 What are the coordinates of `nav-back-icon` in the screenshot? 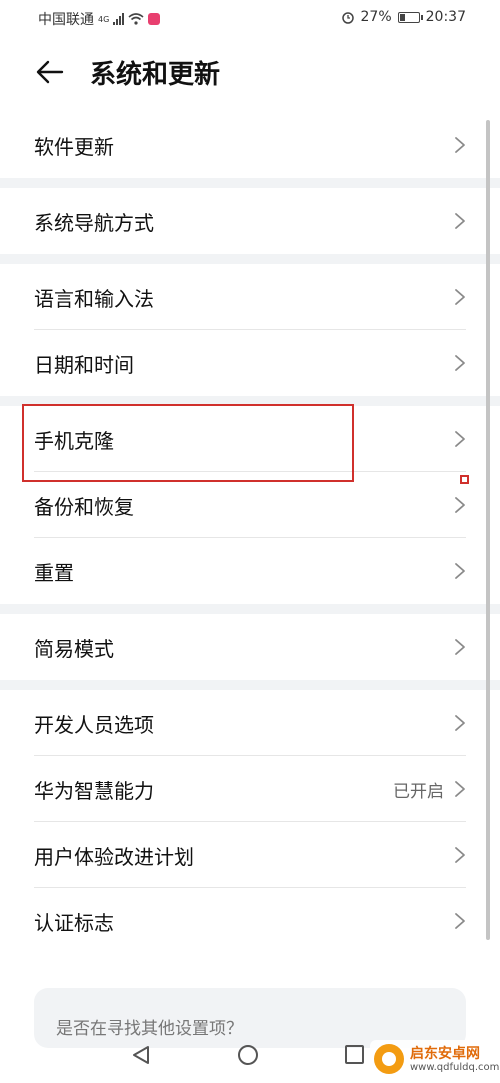 It's located at (141, 1055).